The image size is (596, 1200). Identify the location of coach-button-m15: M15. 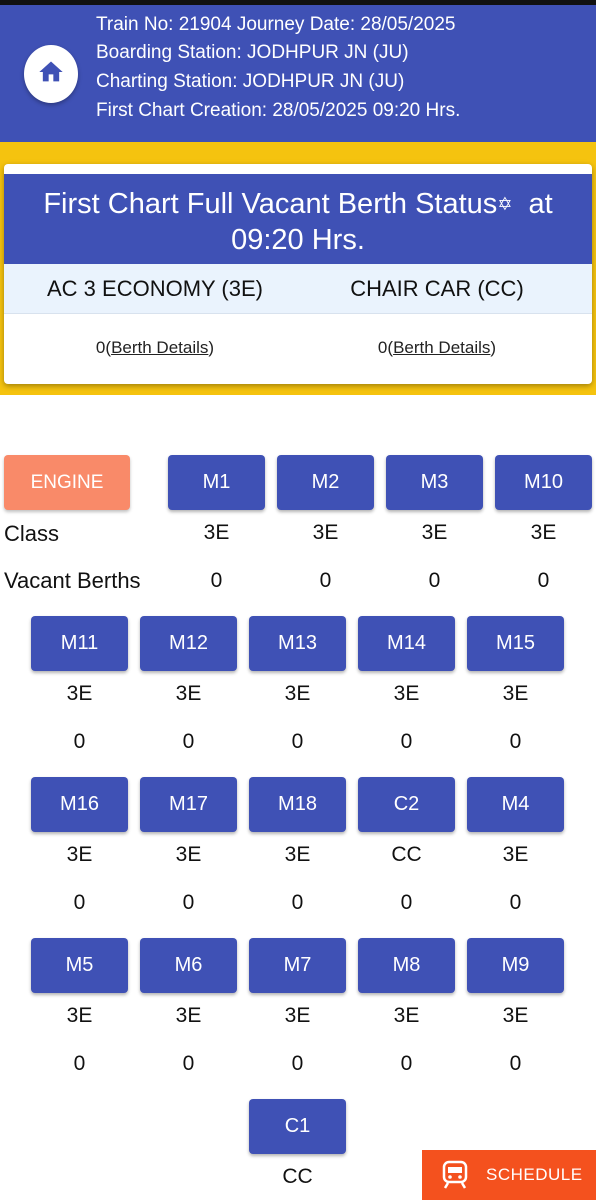
(515, 643).